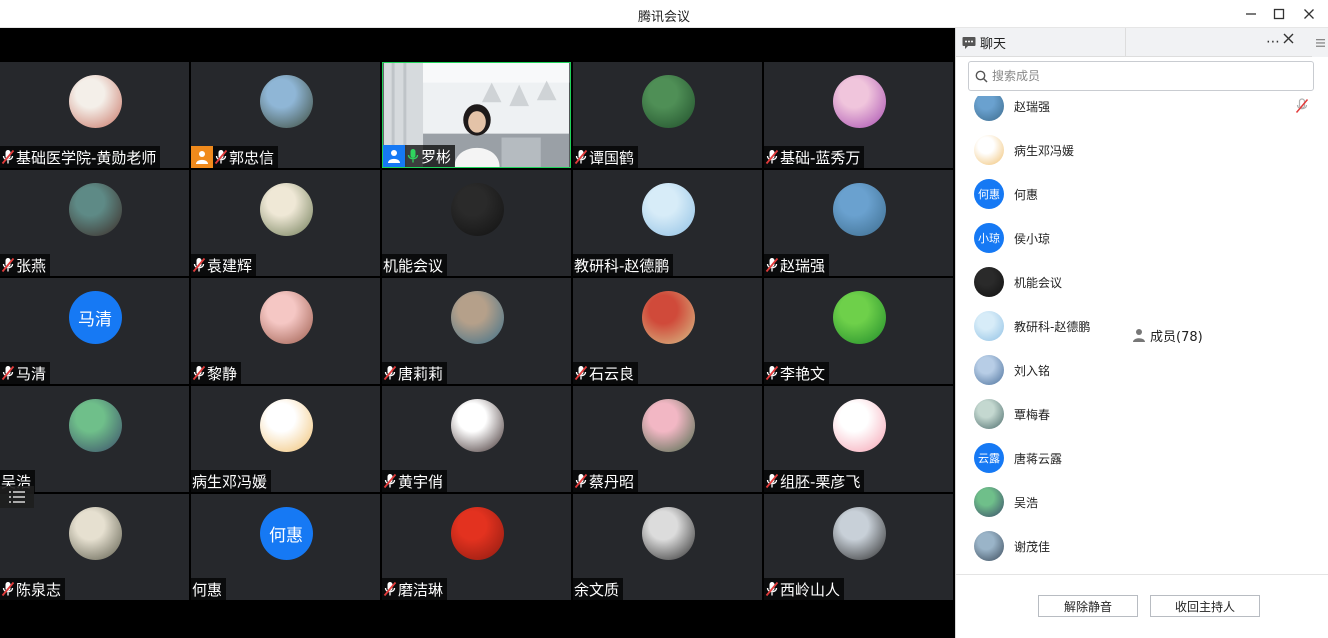 This screenshot has width=1328, height=638. Describe the element at coordinates (477, 533) in the screenshot. I see `photo-red-abstract-icon` at that location.